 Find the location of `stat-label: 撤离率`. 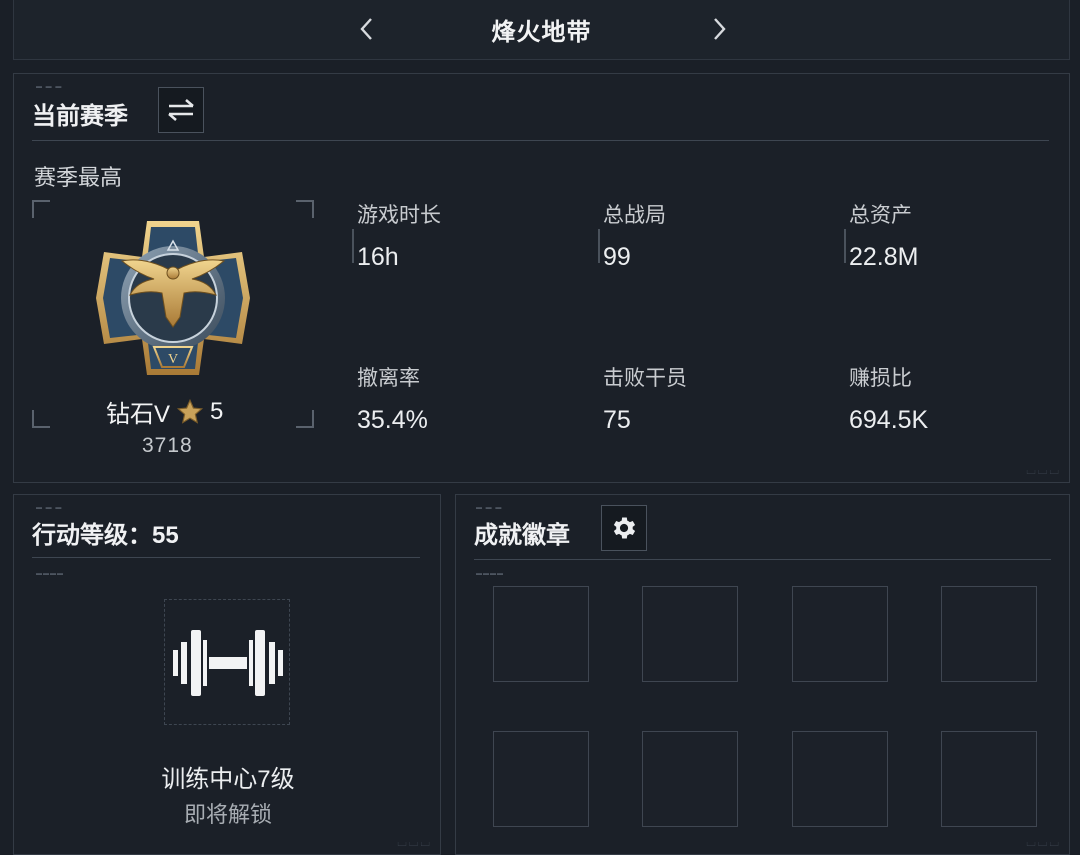

stat-label: 撤离率 is located at coordinates (388, 378).